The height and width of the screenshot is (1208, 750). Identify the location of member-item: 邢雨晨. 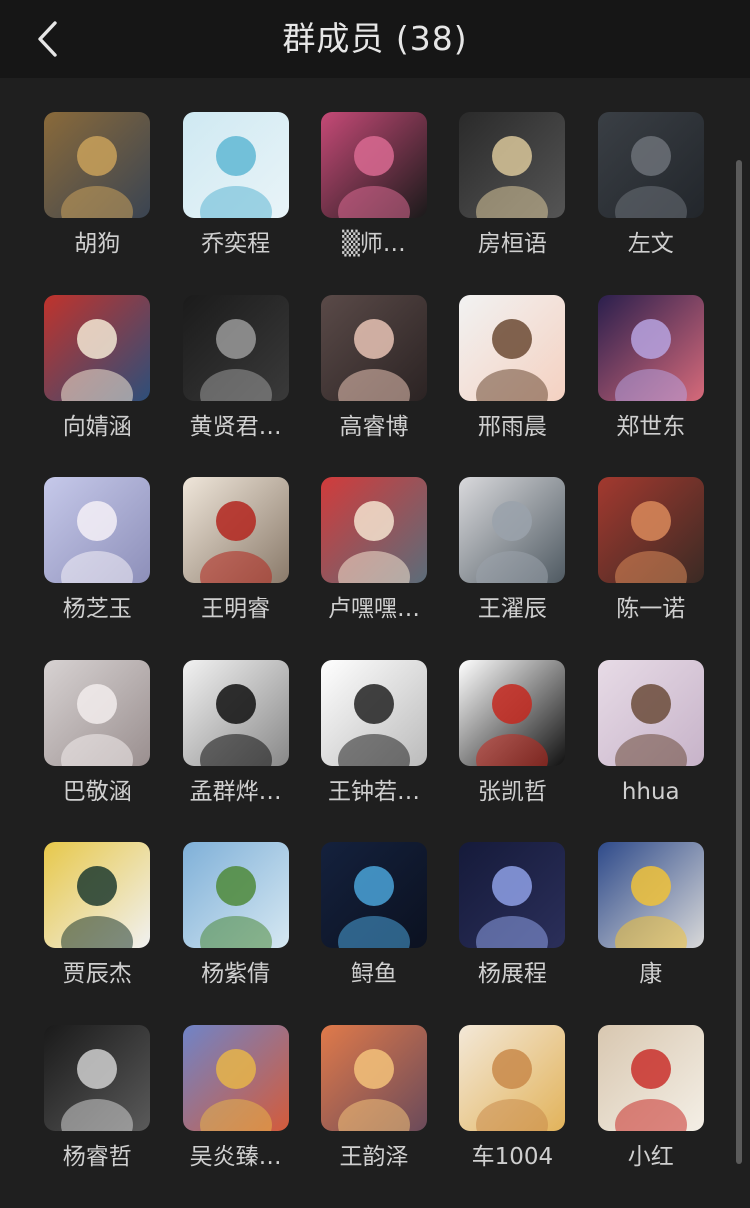
(512, 386).